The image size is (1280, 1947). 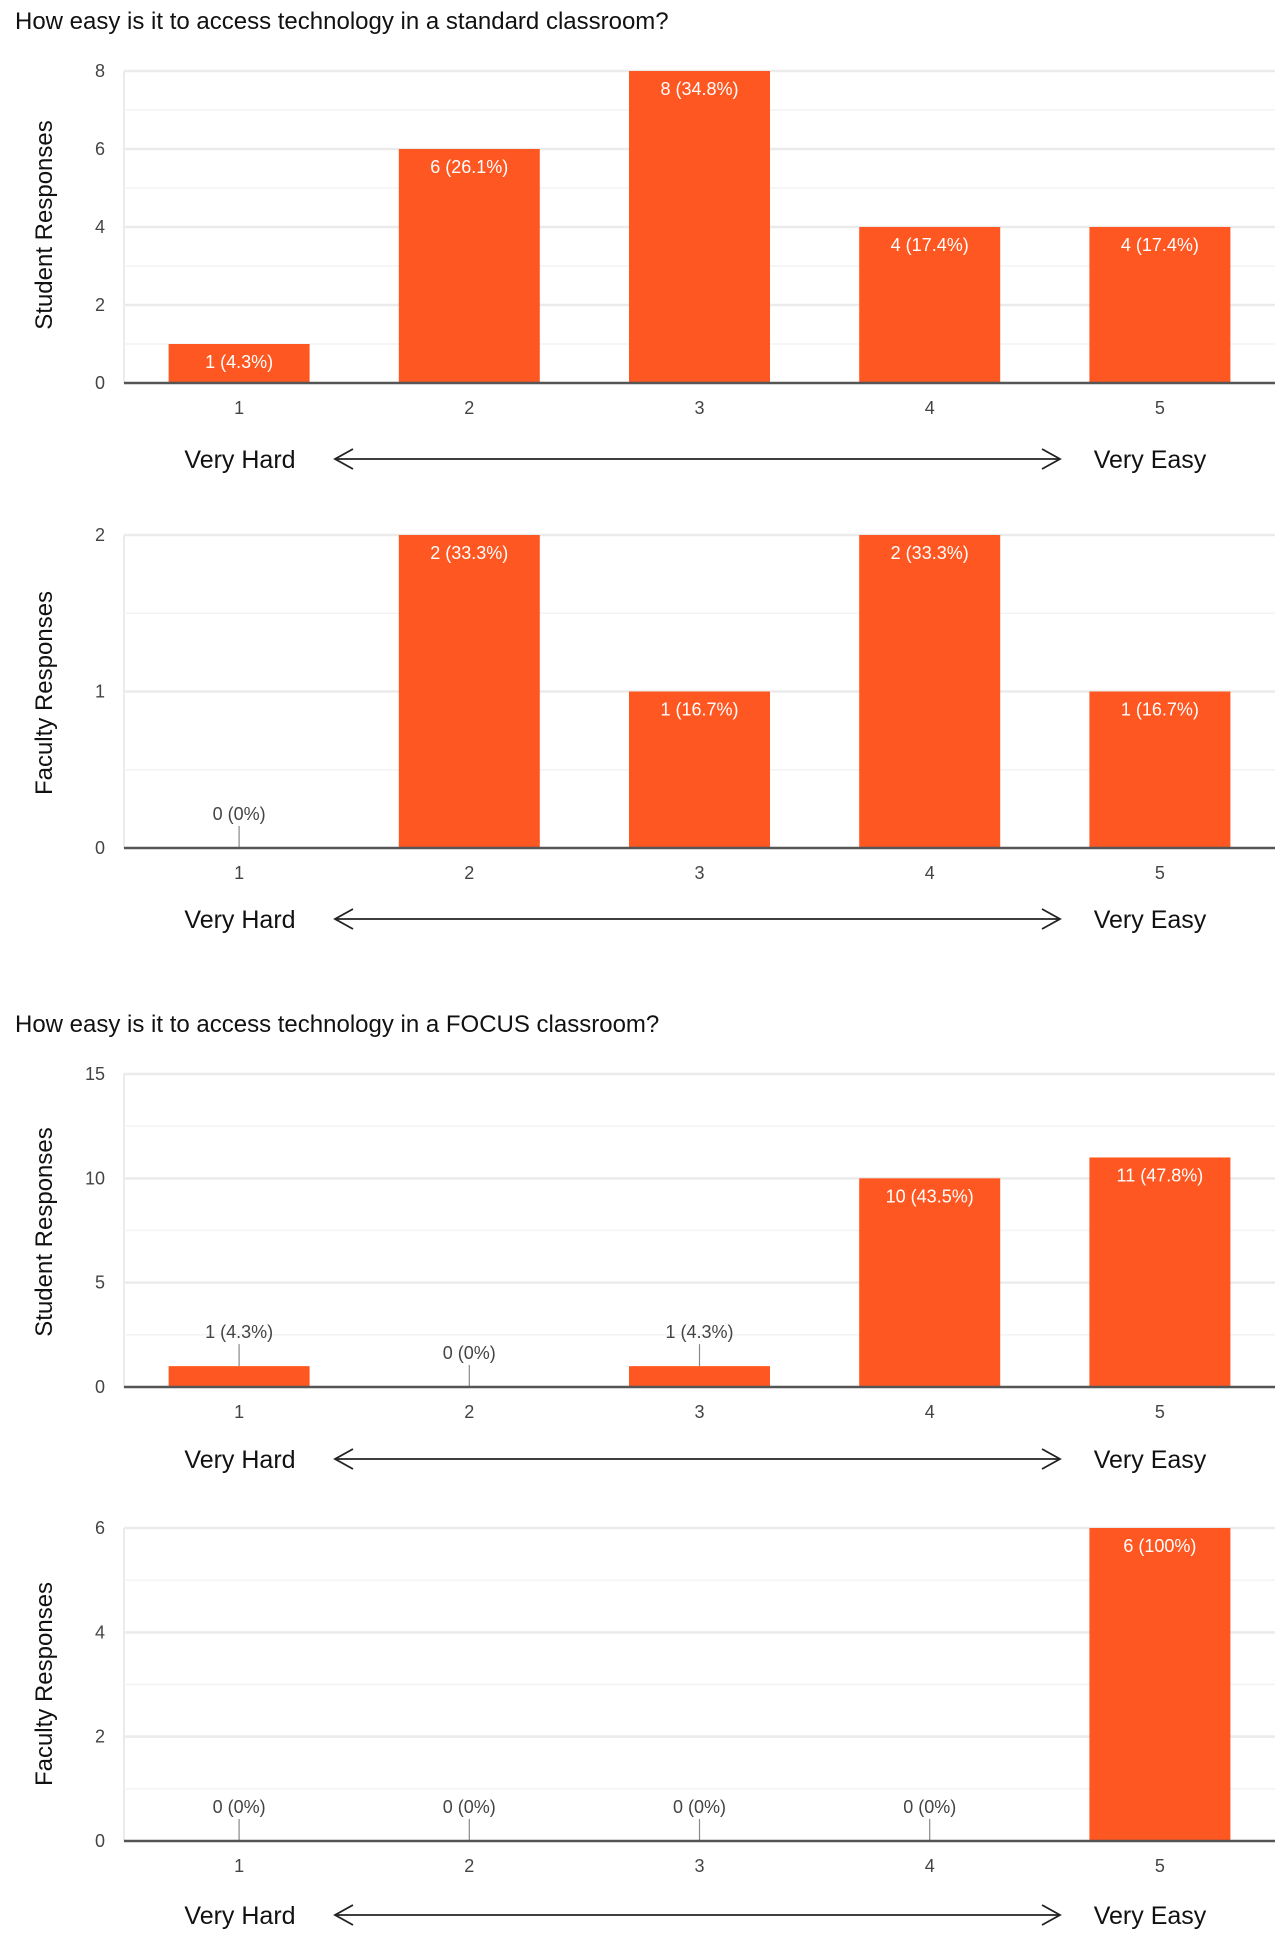 What do you see at coordinates (100, 71) in the screenshot?
I see `y-tick-label: 8` at bounding box center [100, 71].